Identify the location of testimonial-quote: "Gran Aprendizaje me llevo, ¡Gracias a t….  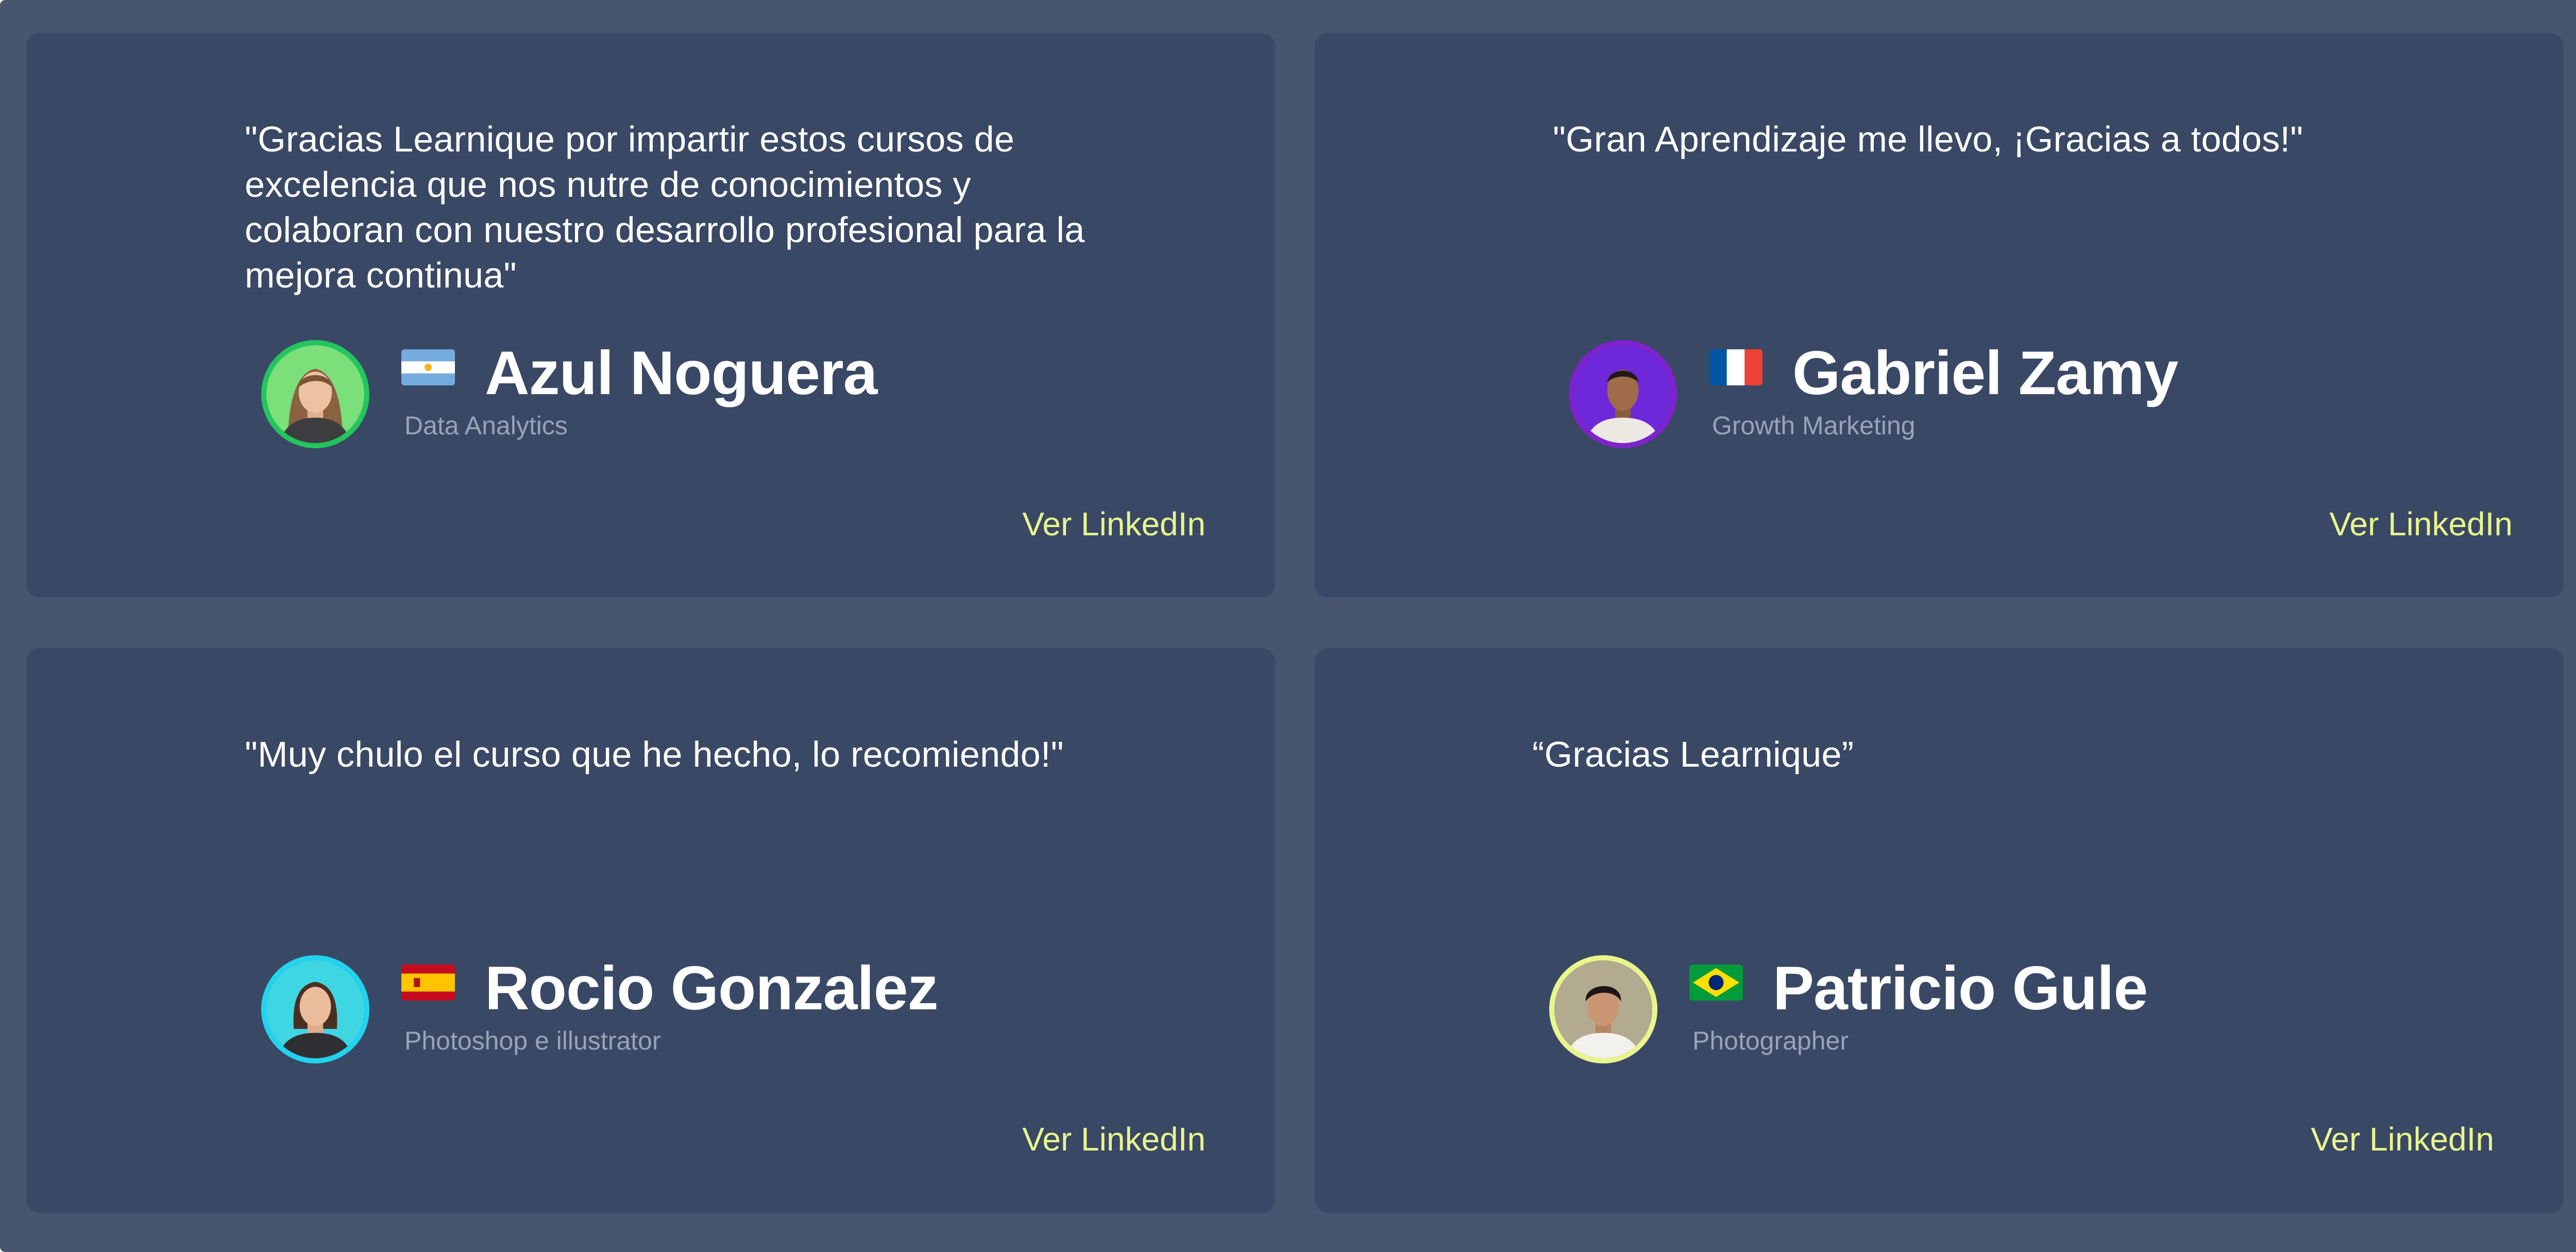
(1928, 139).